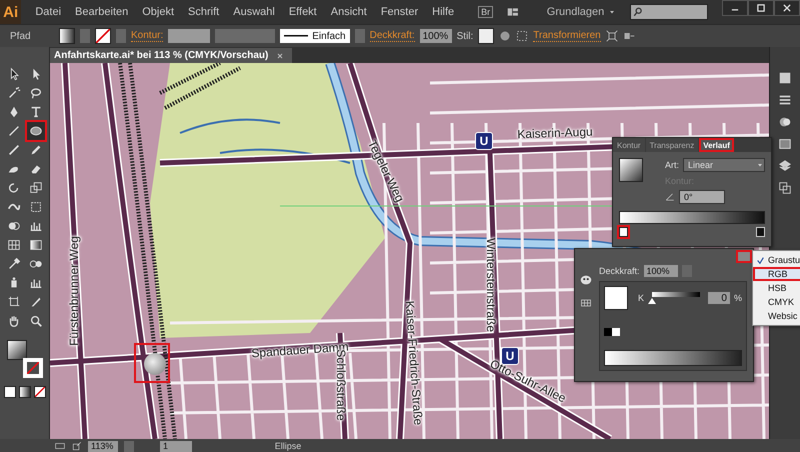 Image resolution: width=800 pixels, height=452 pixels. What do you see at coordinates (35, 150) in the screenshot?
I see `pencil-icon` at bounding box center [35, 150].